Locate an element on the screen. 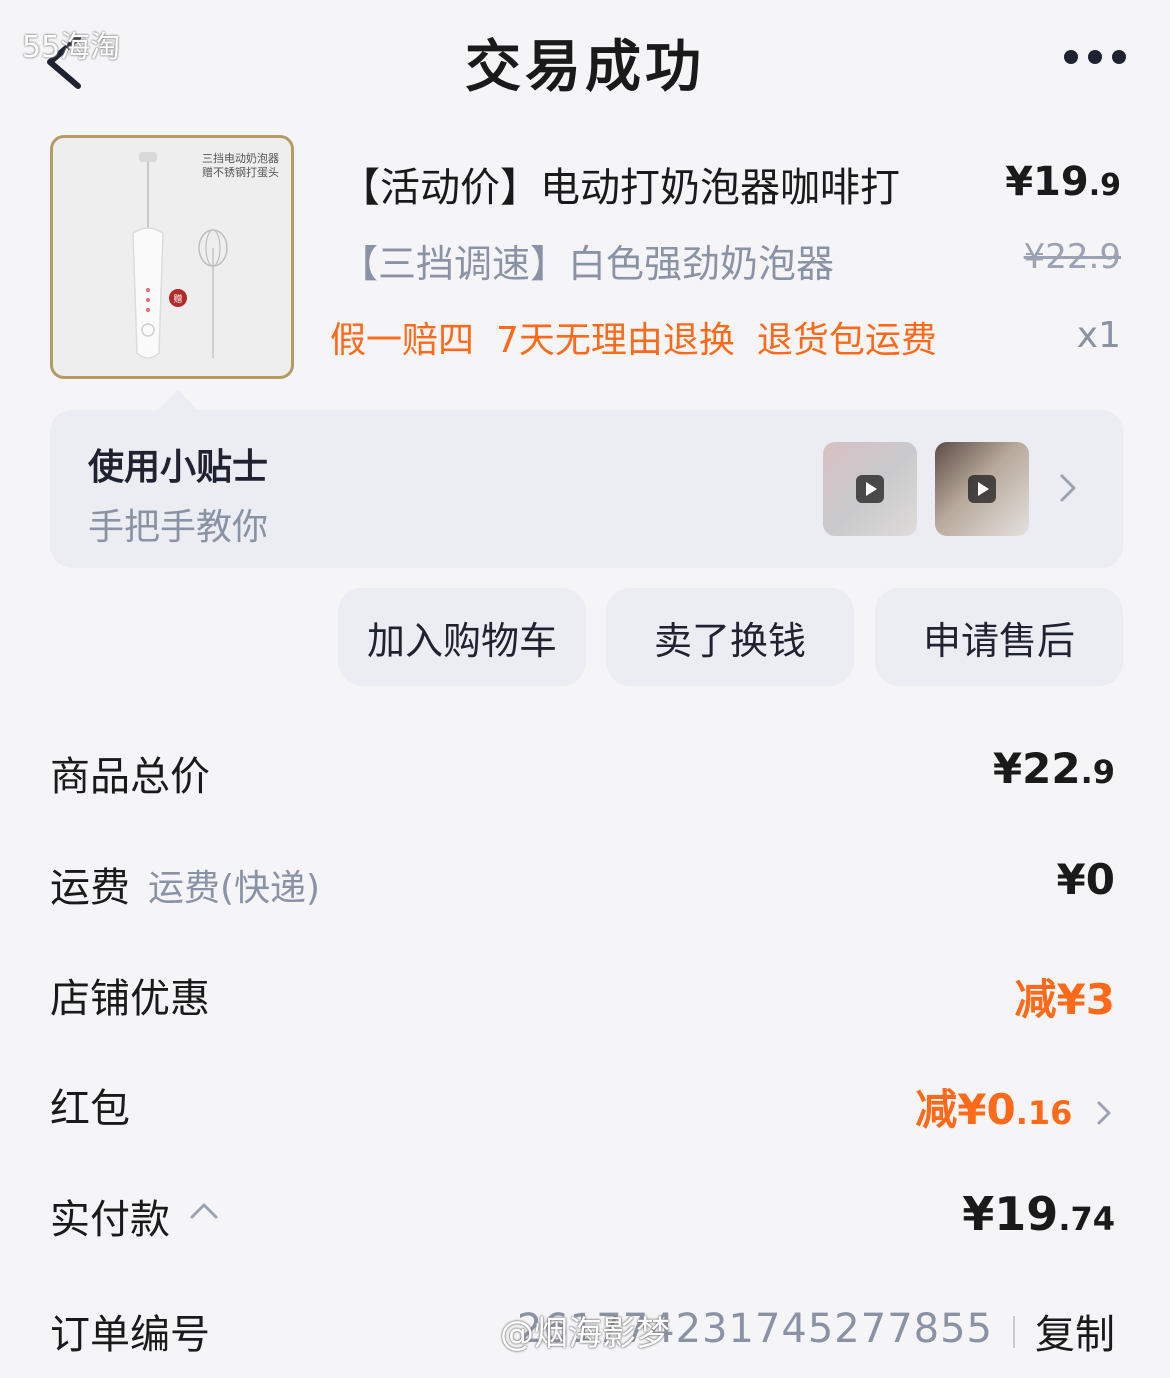 The width and height of the screenshot is (1170, 1378). tag-fake-compensation: 假一赔四 is located at coordinates (402, 340).